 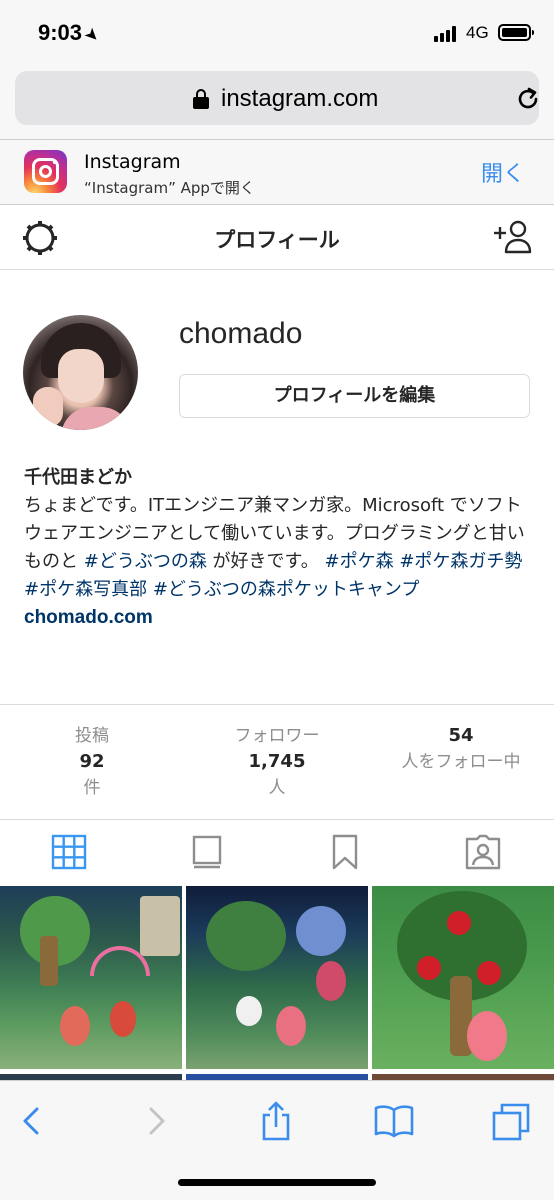 I want to click on network-label: 4G, so click(x=477, y=32).